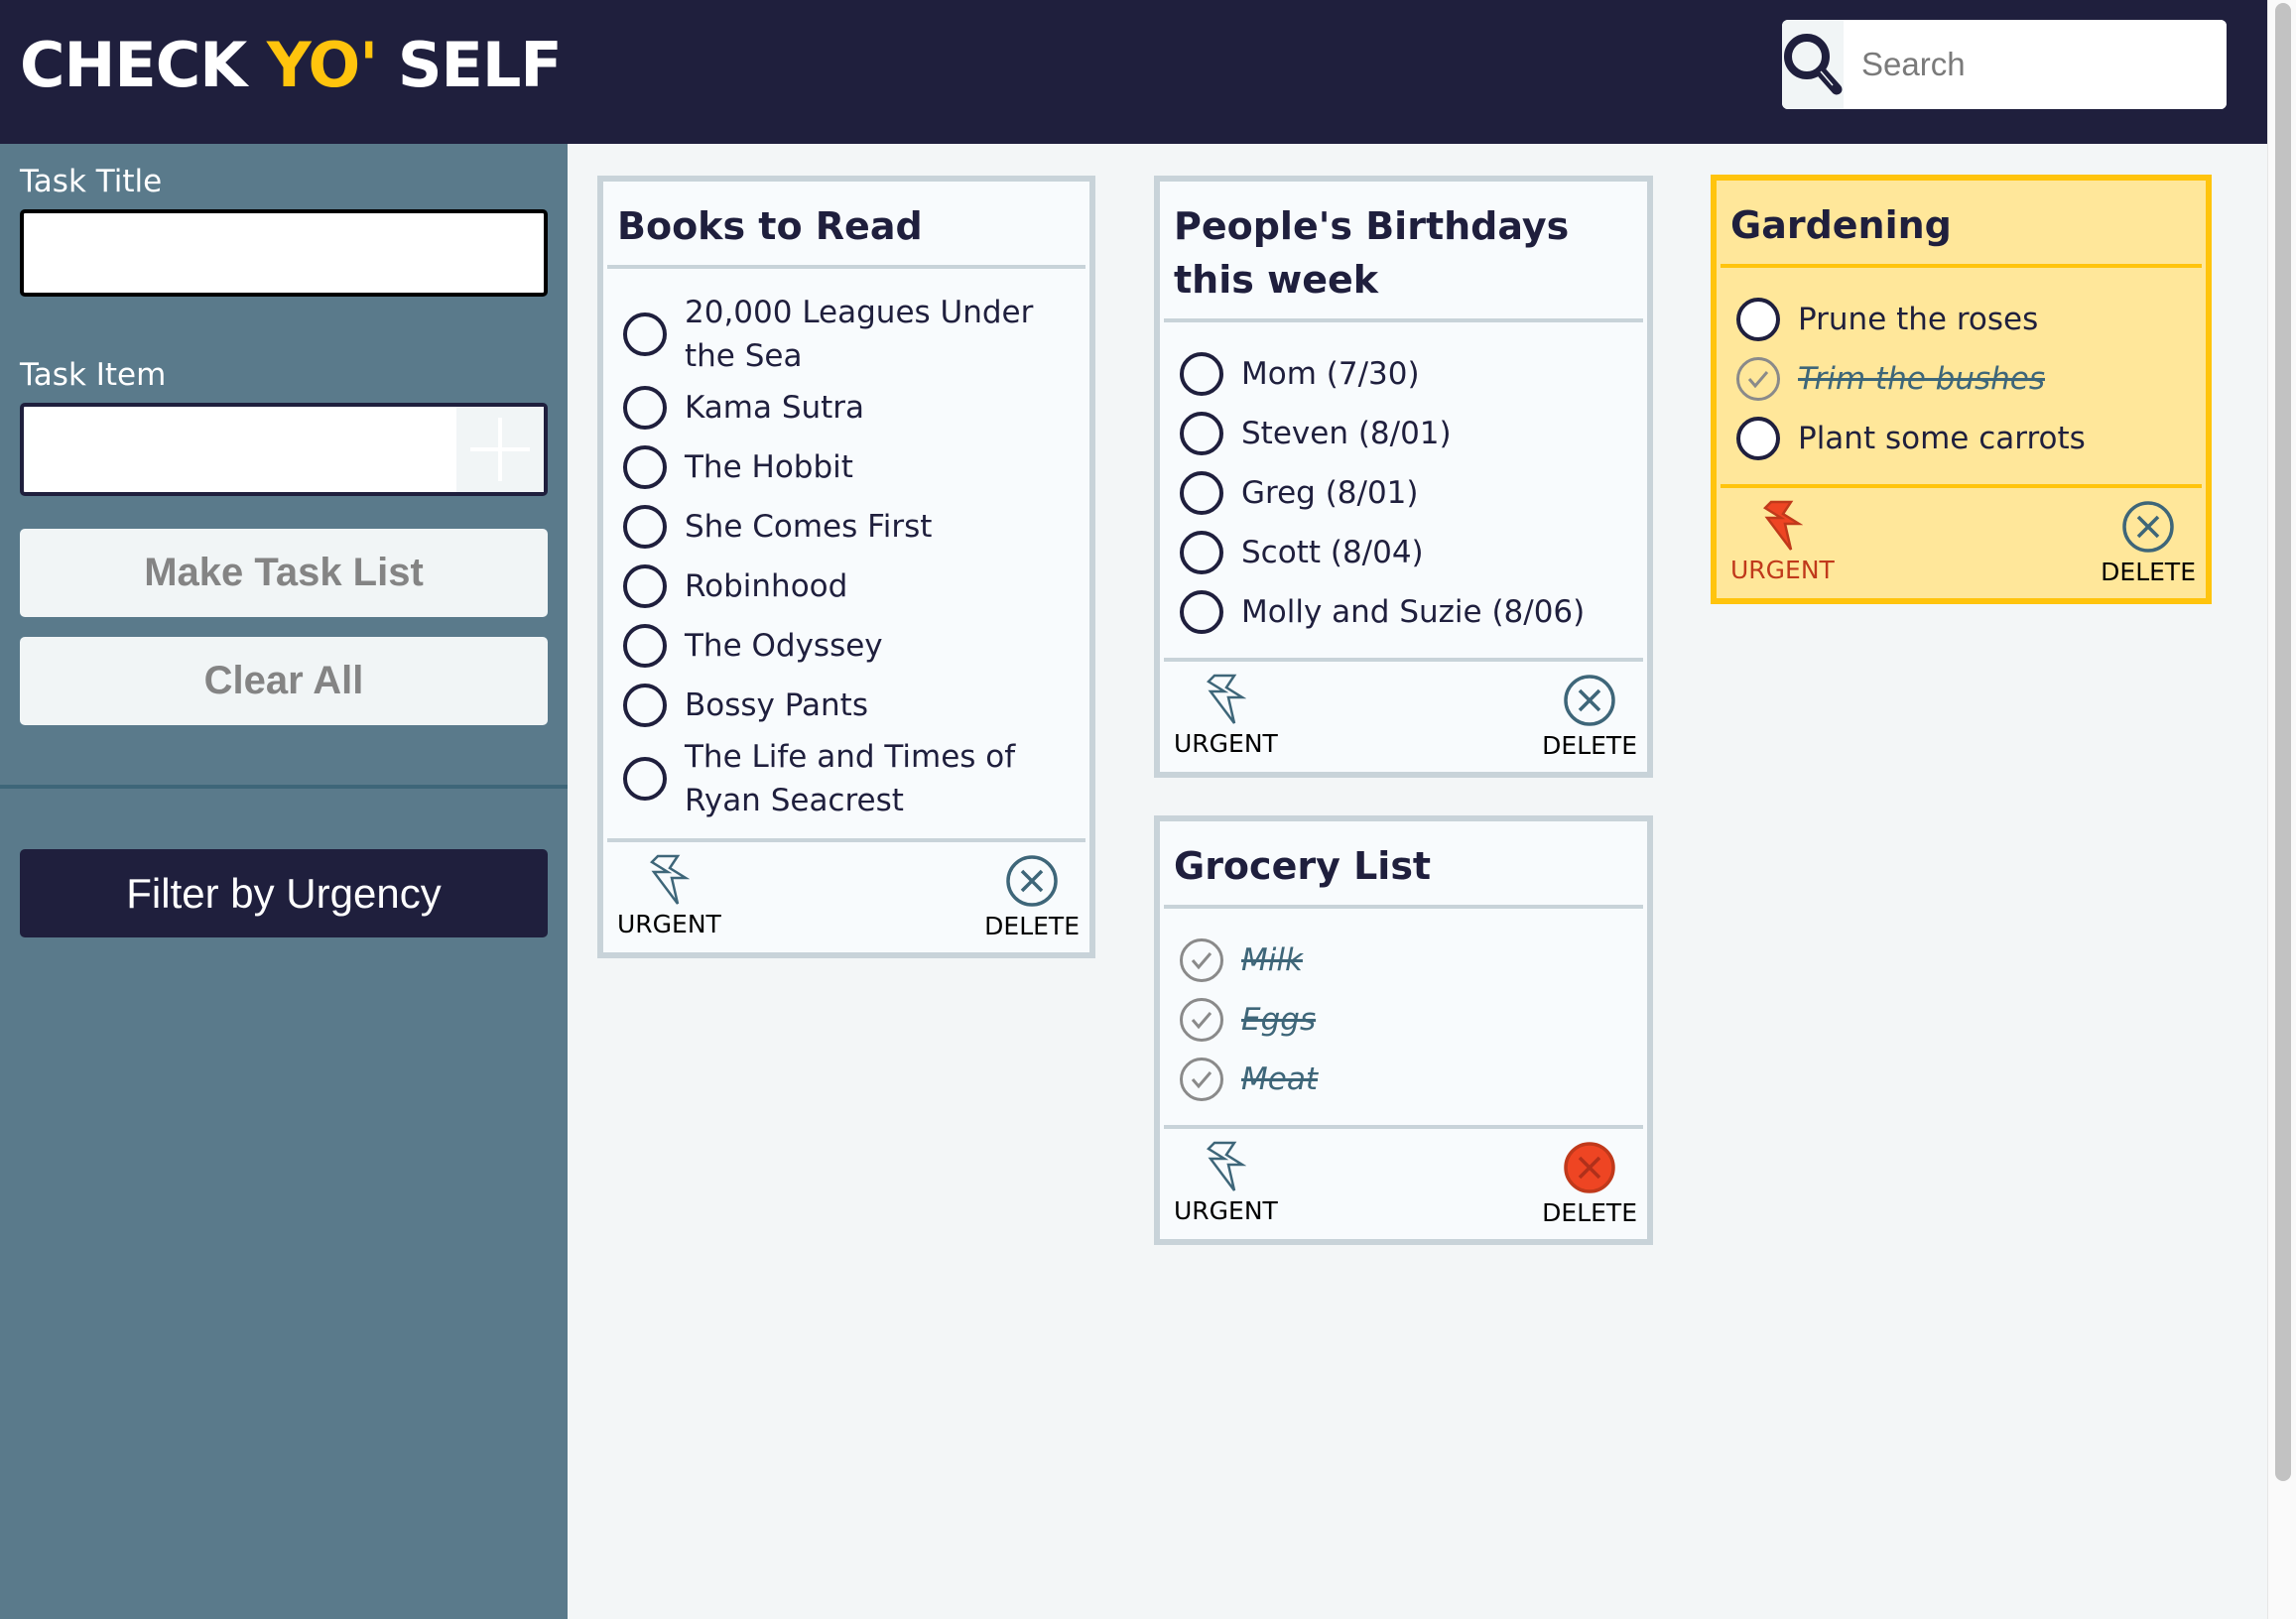 Image resolution: width=2296 pixels, height=1619 pixels. I want to click on search-button, so click(1813, 64).